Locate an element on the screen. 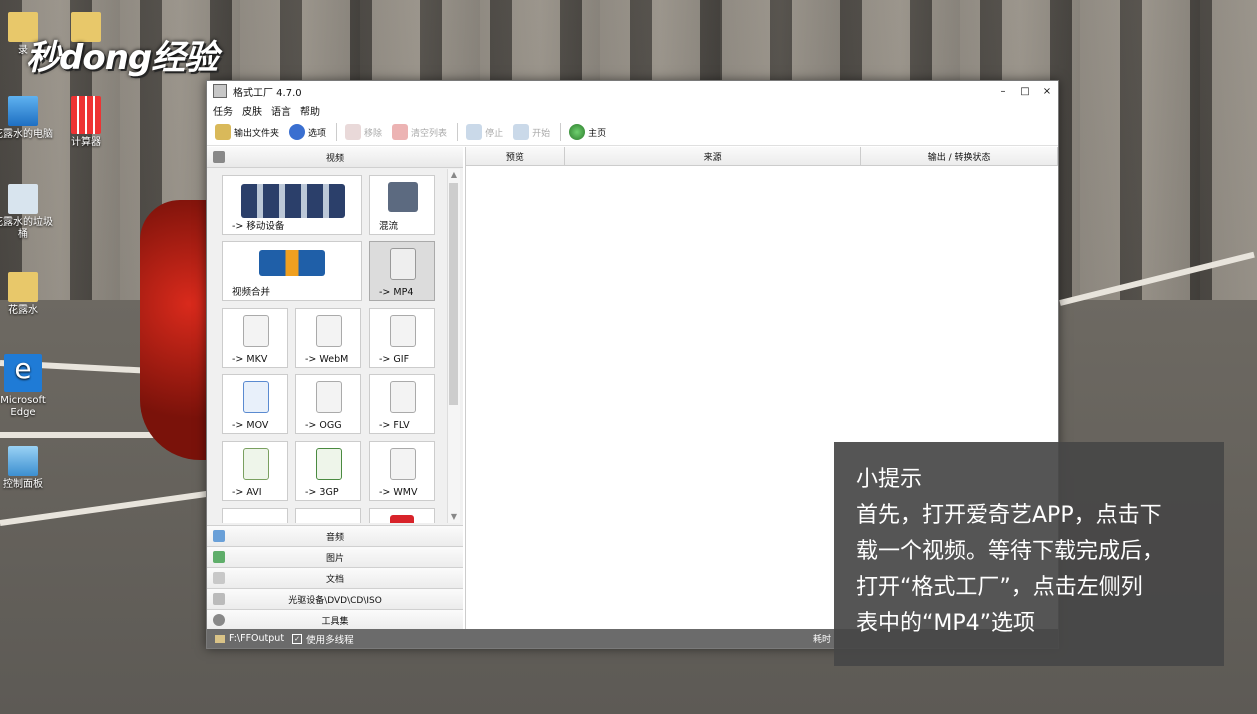 This screenshot has height=714, width=1257. output-folder-button: 输出文件夹 is located at coordinates (247, 132).